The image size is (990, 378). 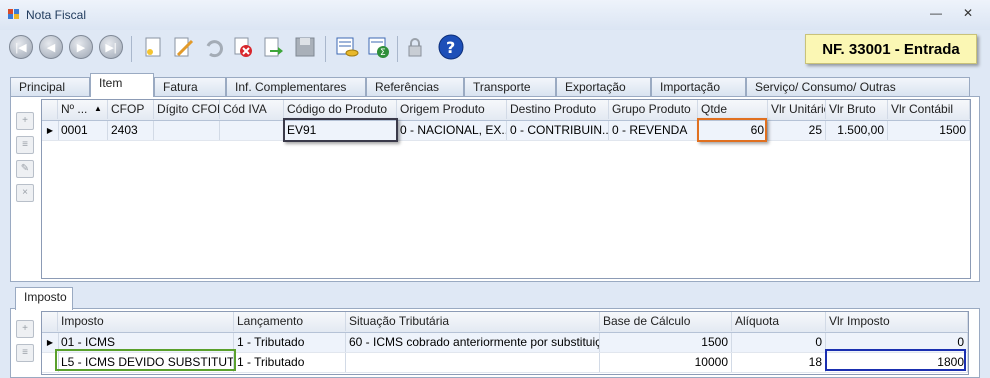 I want to click on column-header-vlr-bruto: Vlr Bruto, so click(x=857, y=109).